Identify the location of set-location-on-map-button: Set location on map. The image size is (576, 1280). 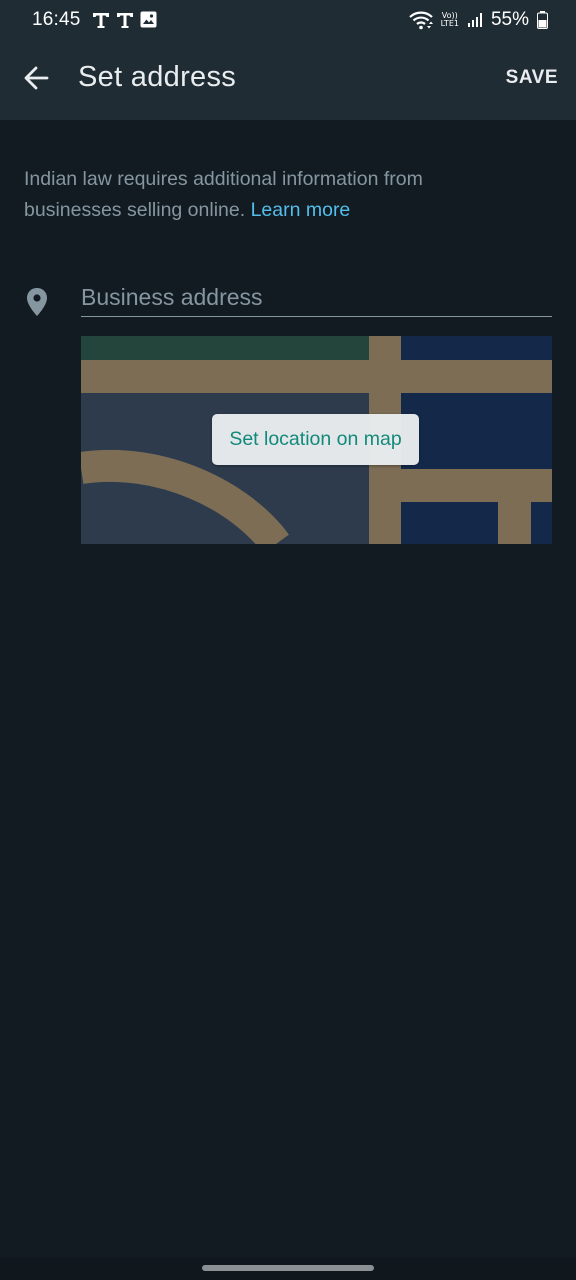
(315, 439).